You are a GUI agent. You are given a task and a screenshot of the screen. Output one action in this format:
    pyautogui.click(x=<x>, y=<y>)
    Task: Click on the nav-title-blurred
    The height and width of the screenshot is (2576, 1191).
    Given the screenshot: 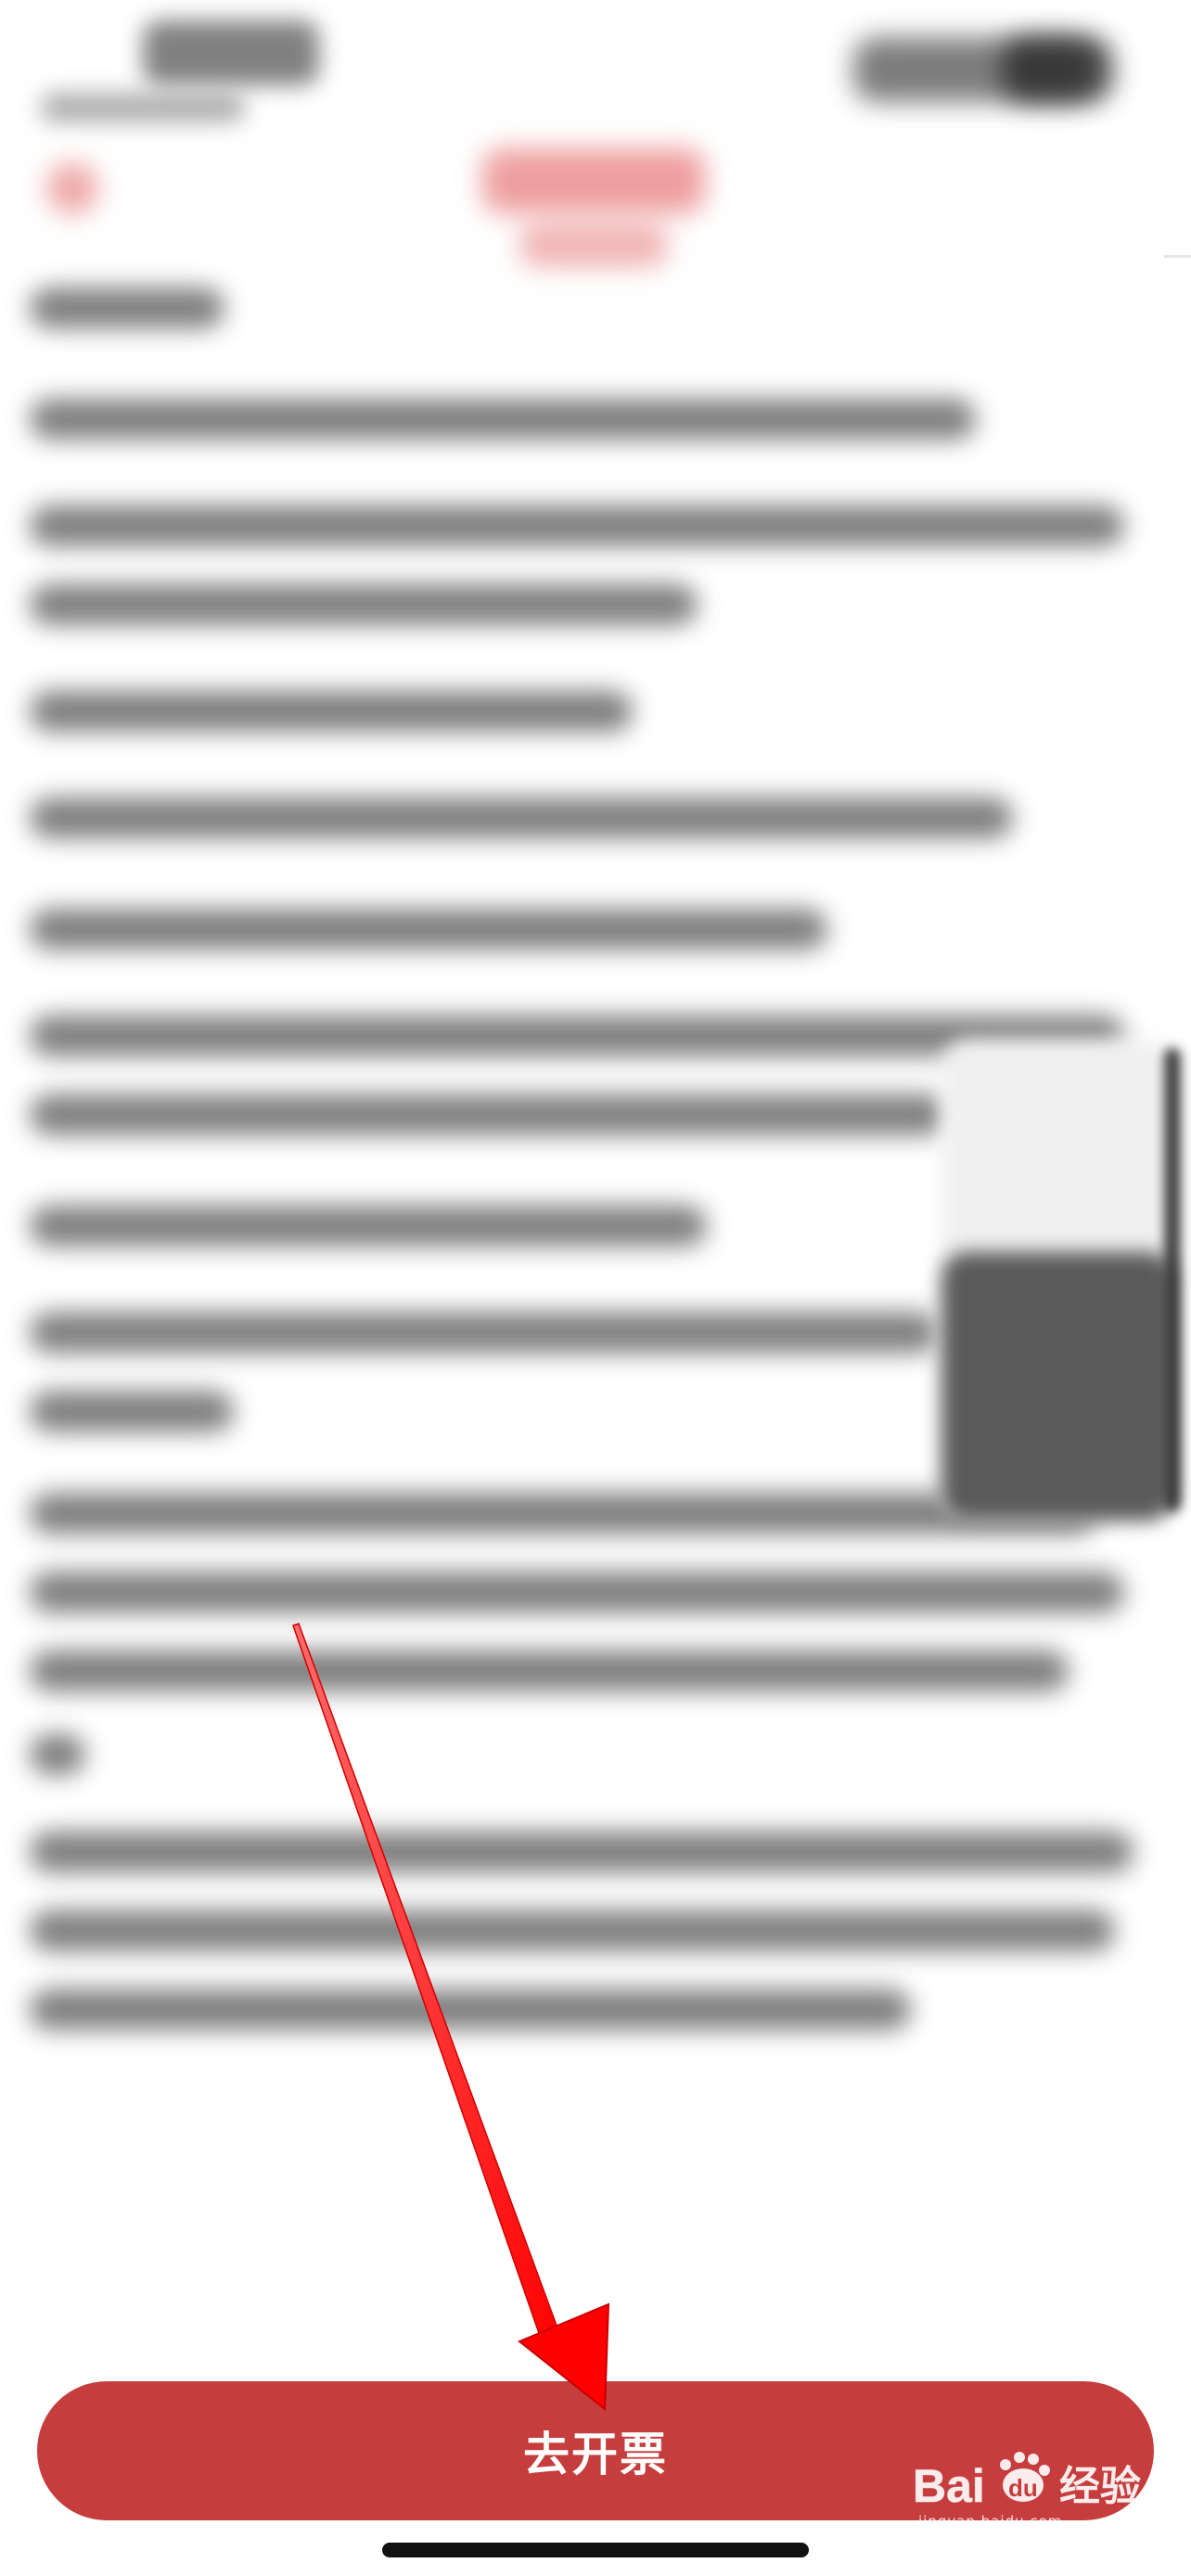 What is the action you would take?
    pyautogui.click(x=593, y=181)
    